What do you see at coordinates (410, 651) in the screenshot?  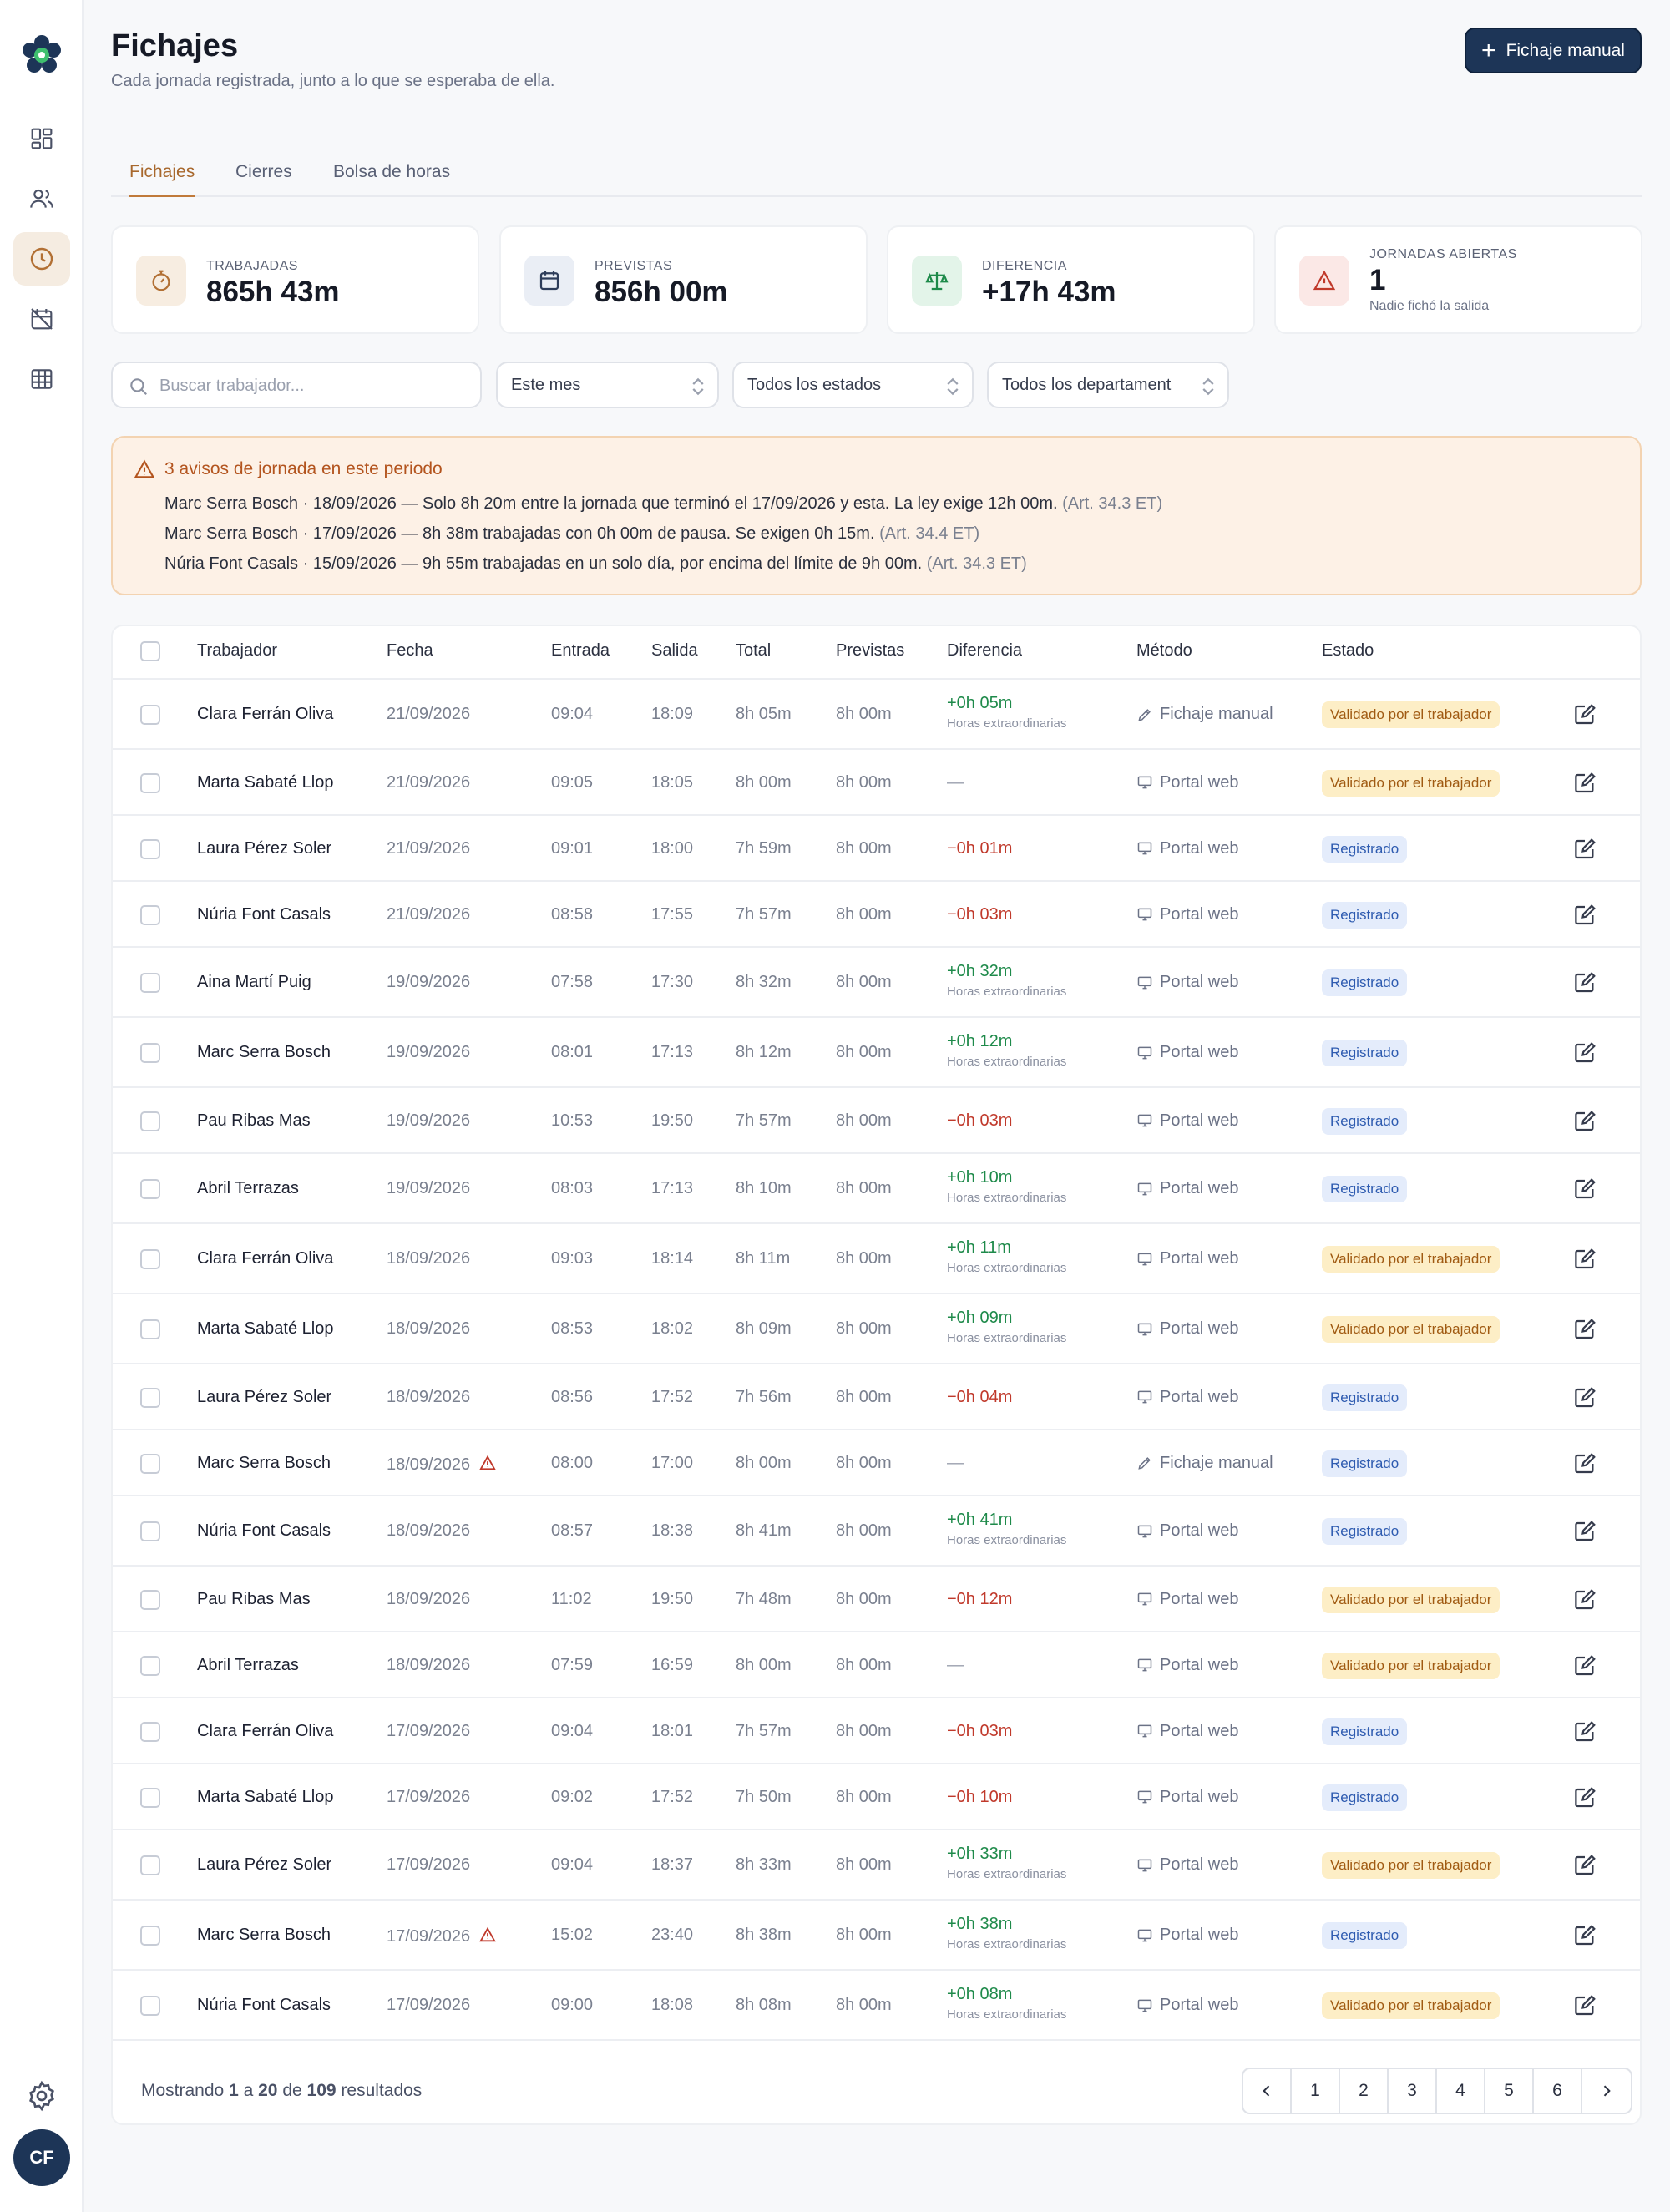 I see `column-header-date: Fecha` at bounding box center [410, 651].